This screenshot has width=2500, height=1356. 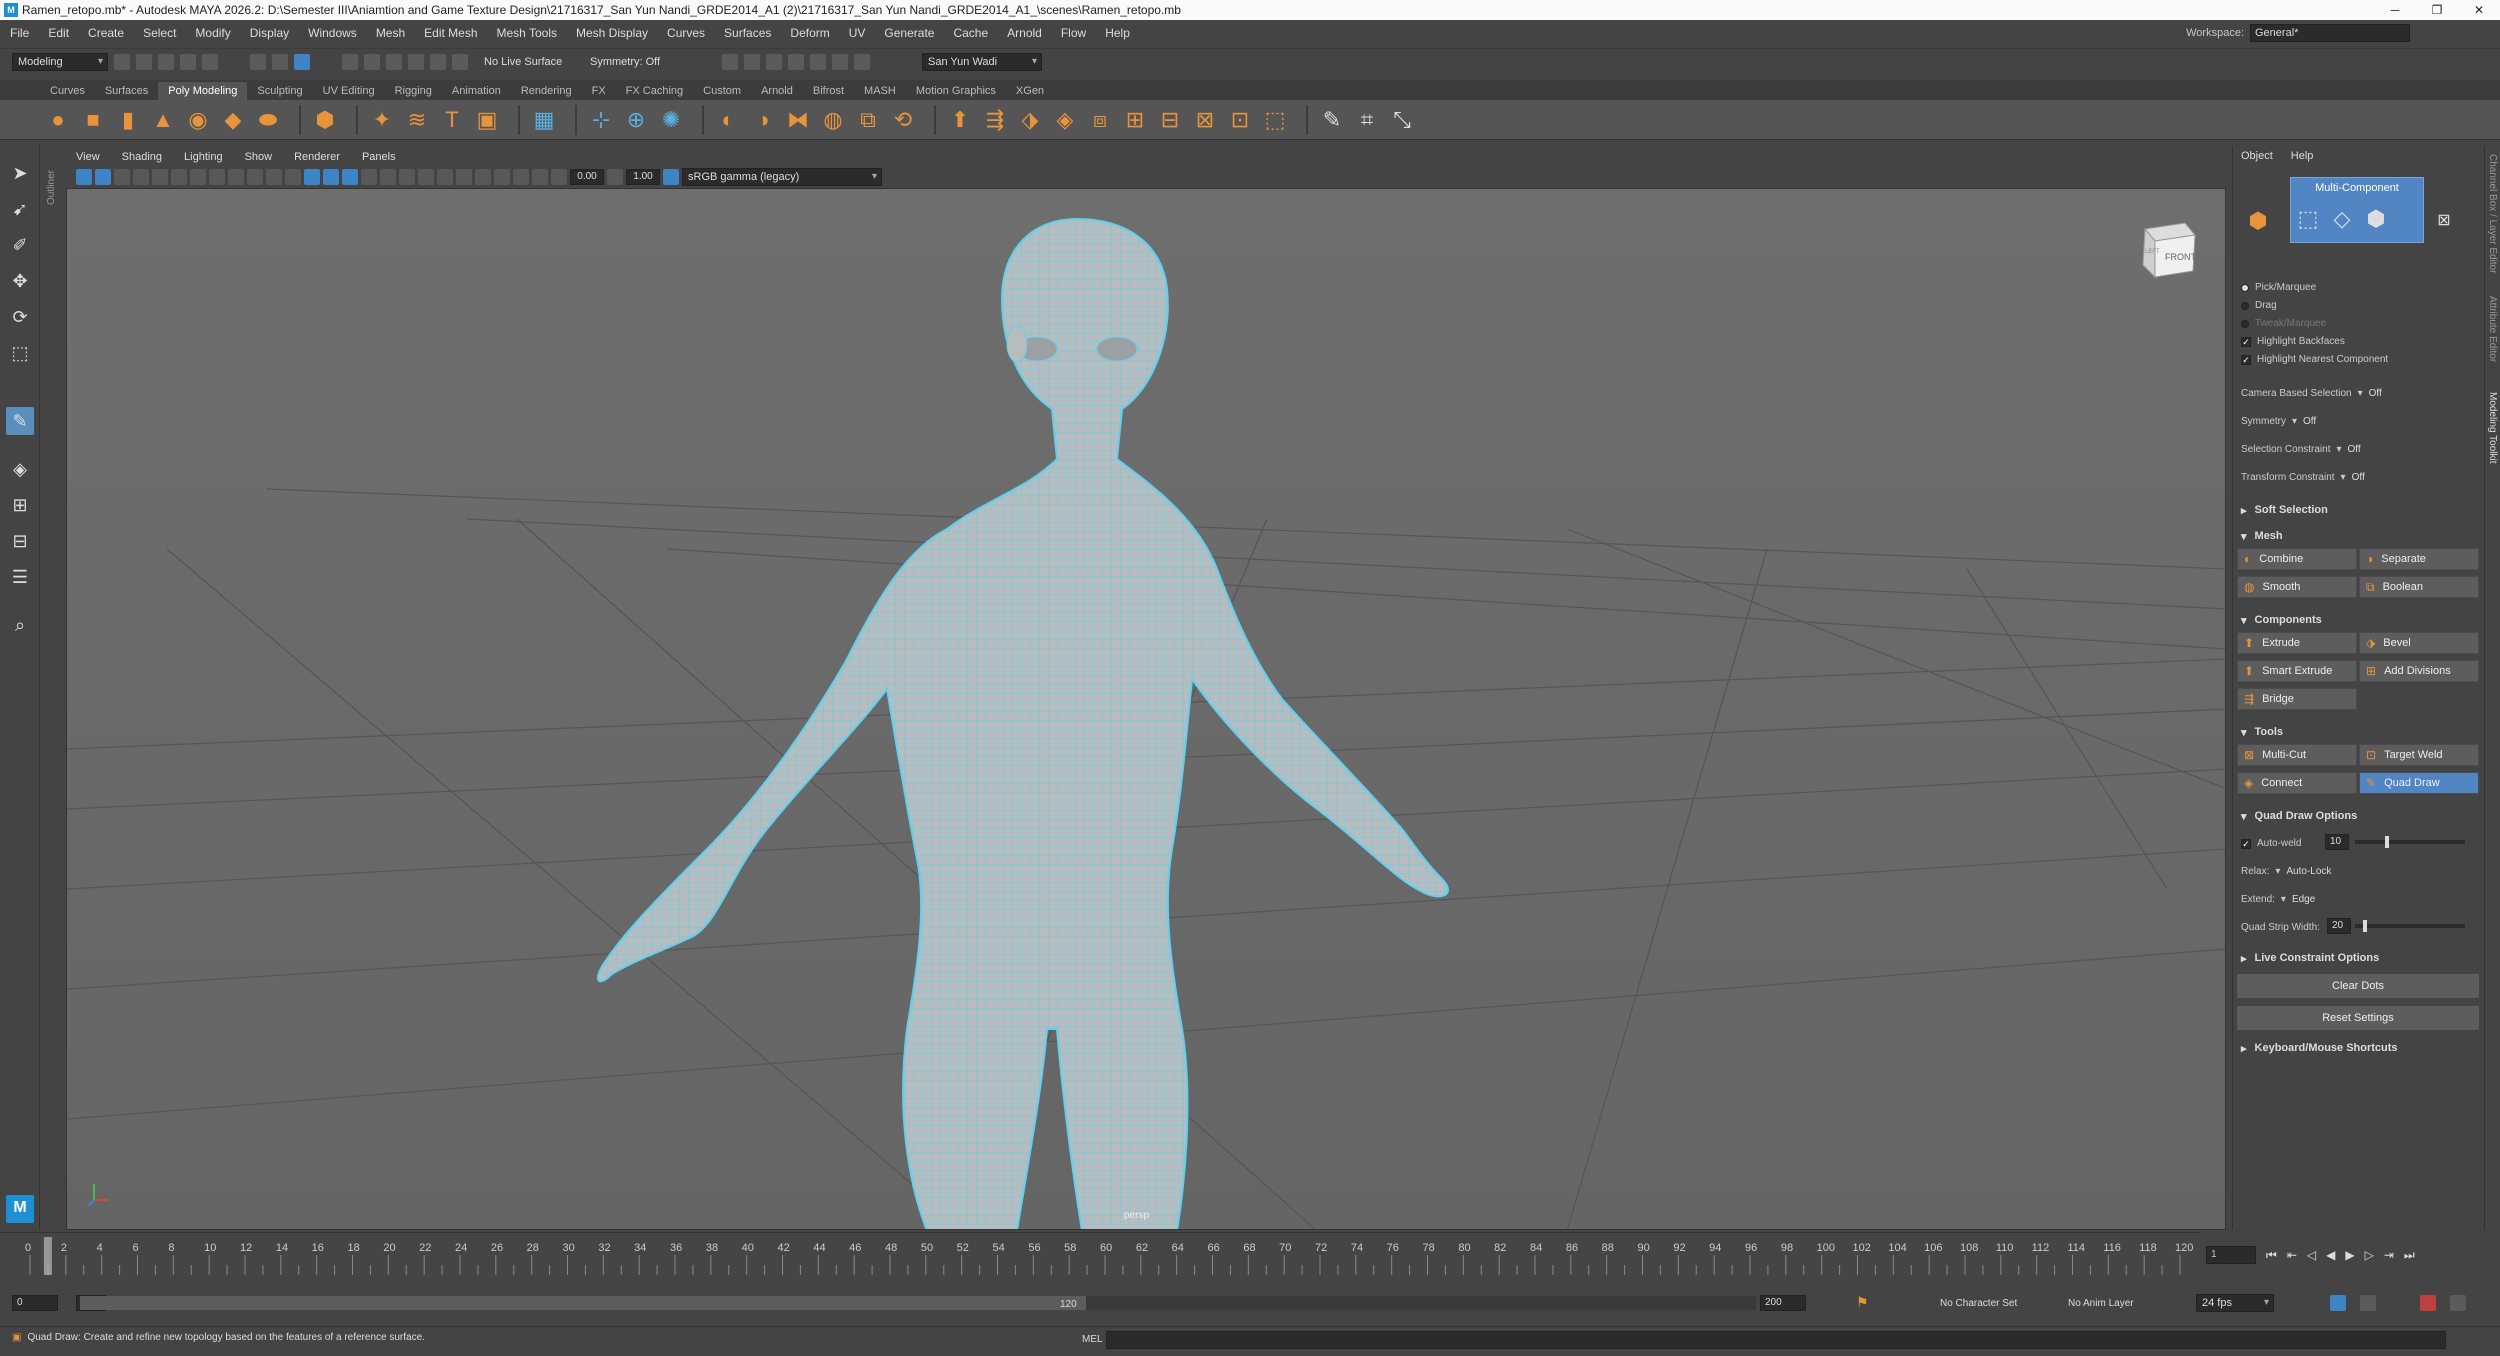 I want to click on highlight-nearest-checkbox: ✓ Highlight Nearest Component, so click(x=2314, y=359).